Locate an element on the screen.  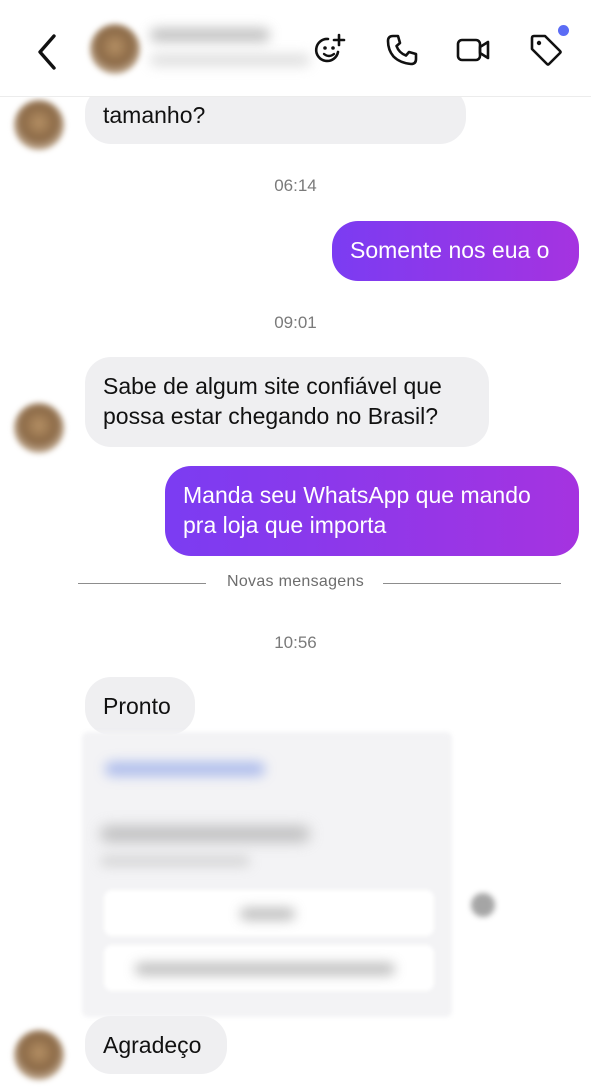
message-text: tamanho? is located at coordinates (154, 115).